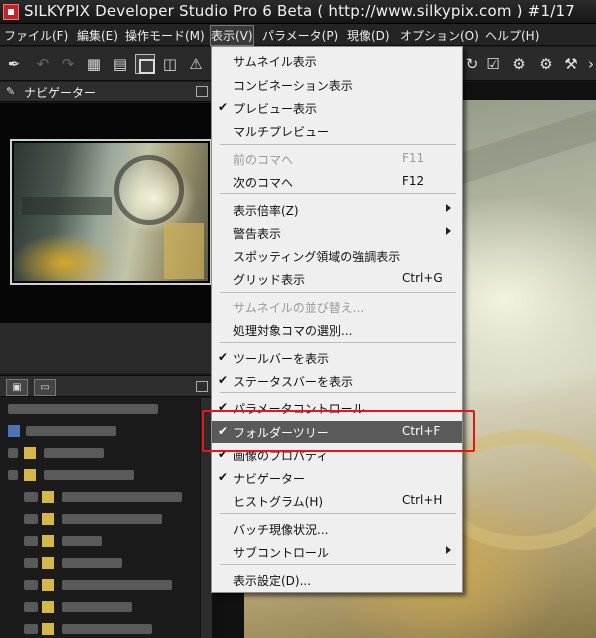 The image size is (596, 638). I want to click on toolbar-overflow-icon: ›, so click(589, 64).